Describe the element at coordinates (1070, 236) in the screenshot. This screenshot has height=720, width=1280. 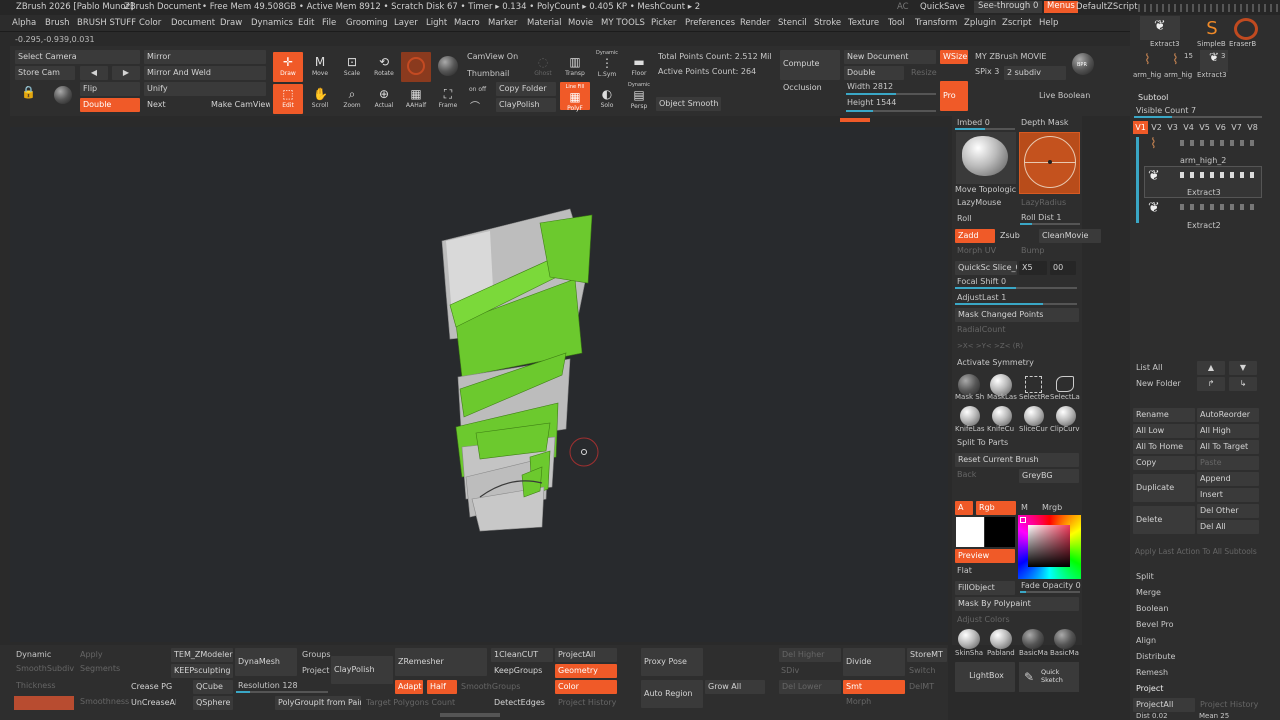
I see `cleanmovie-button: CleanMovie` at that location.